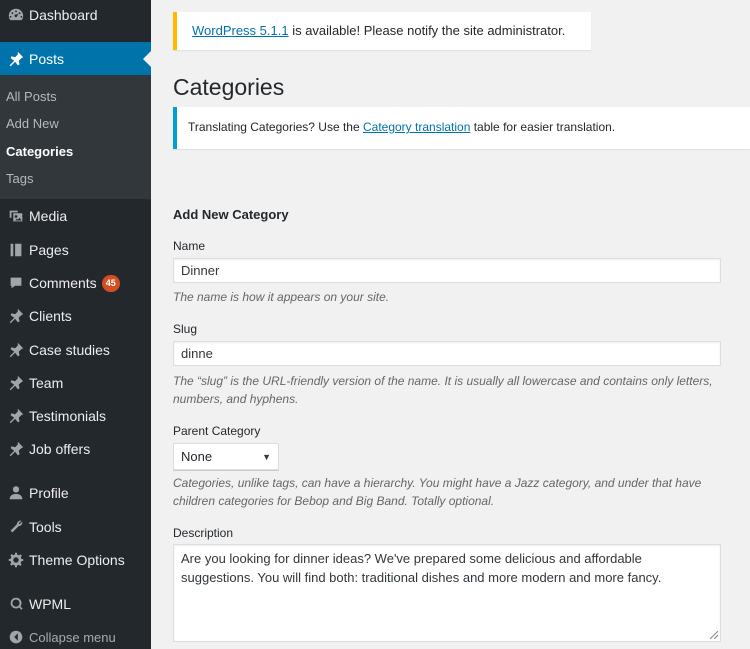  Describe the element at coordinates (185, 329) in the screenshot. I see `slug-label: Slug` at that location.